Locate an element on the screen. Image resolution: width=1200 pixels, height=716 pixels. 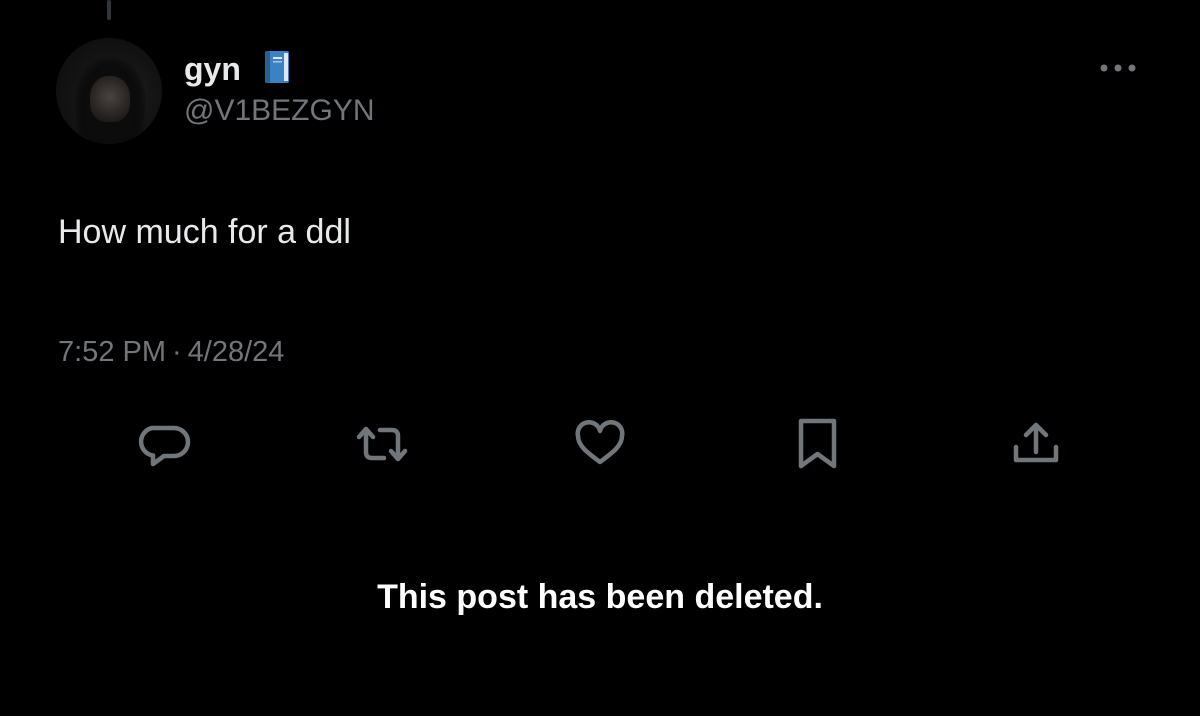
thread-connector-line is located at coordinates (109, 10).